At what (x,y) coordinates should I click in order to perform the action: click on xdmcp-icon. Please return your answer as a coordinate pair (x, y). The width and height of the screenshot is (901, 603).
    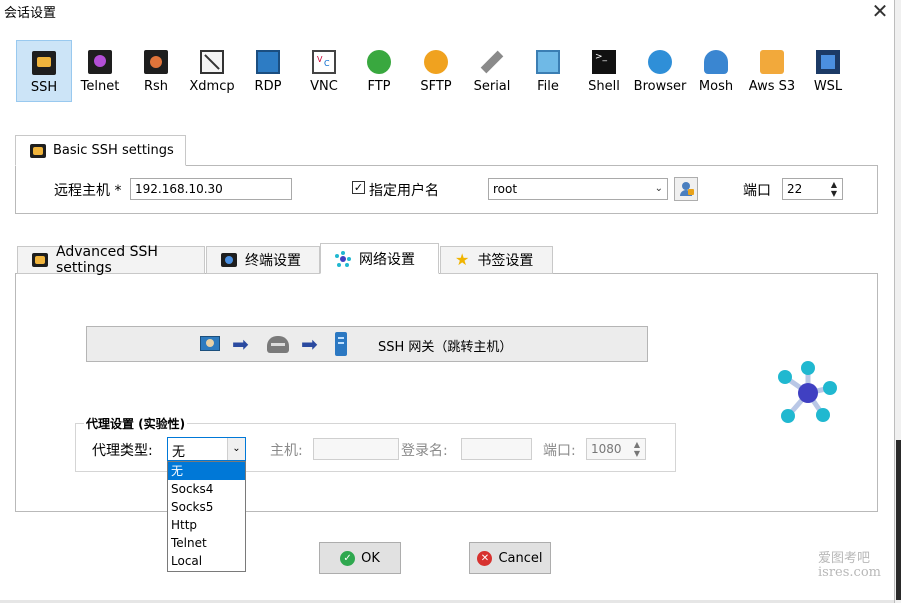
    Looking at the image, I should click on (212, 62).